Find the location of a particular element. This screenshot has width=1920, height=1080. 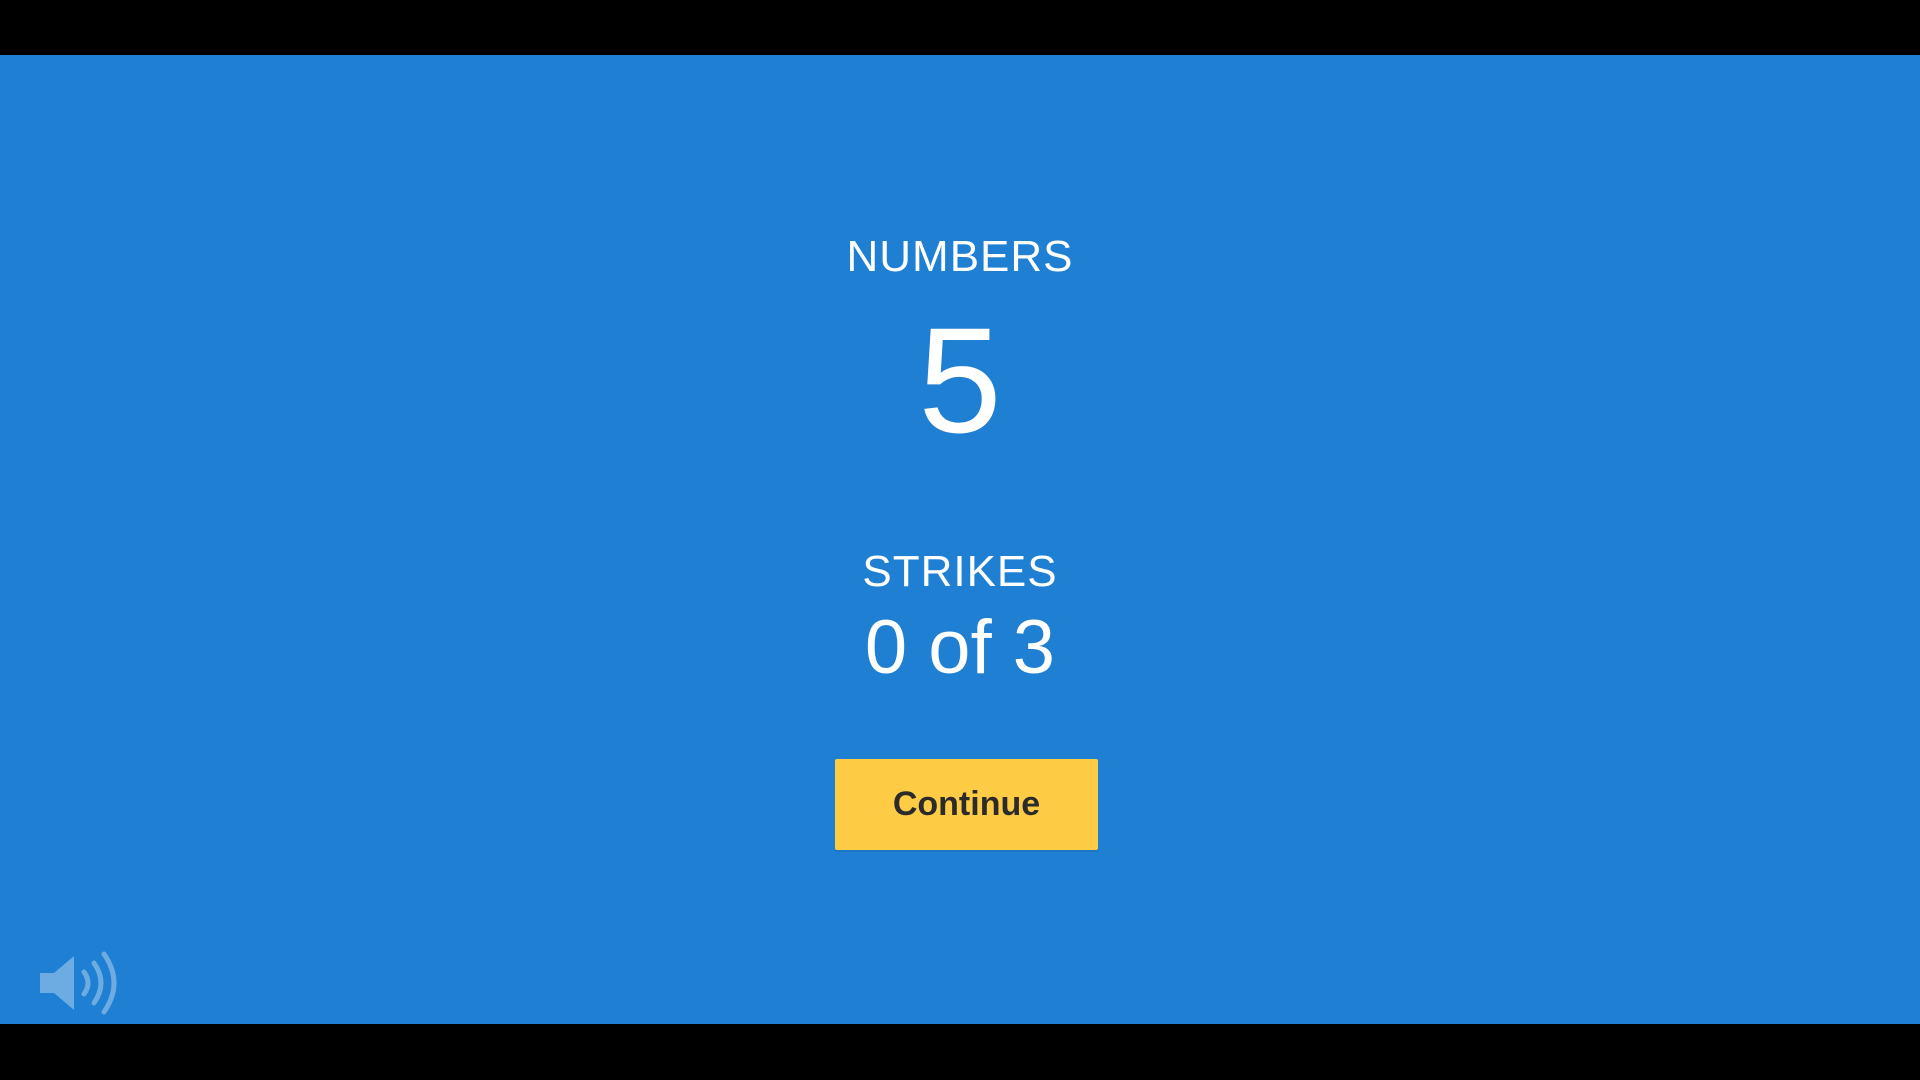

sound-toggle-button is located at coordinates (80, 983).